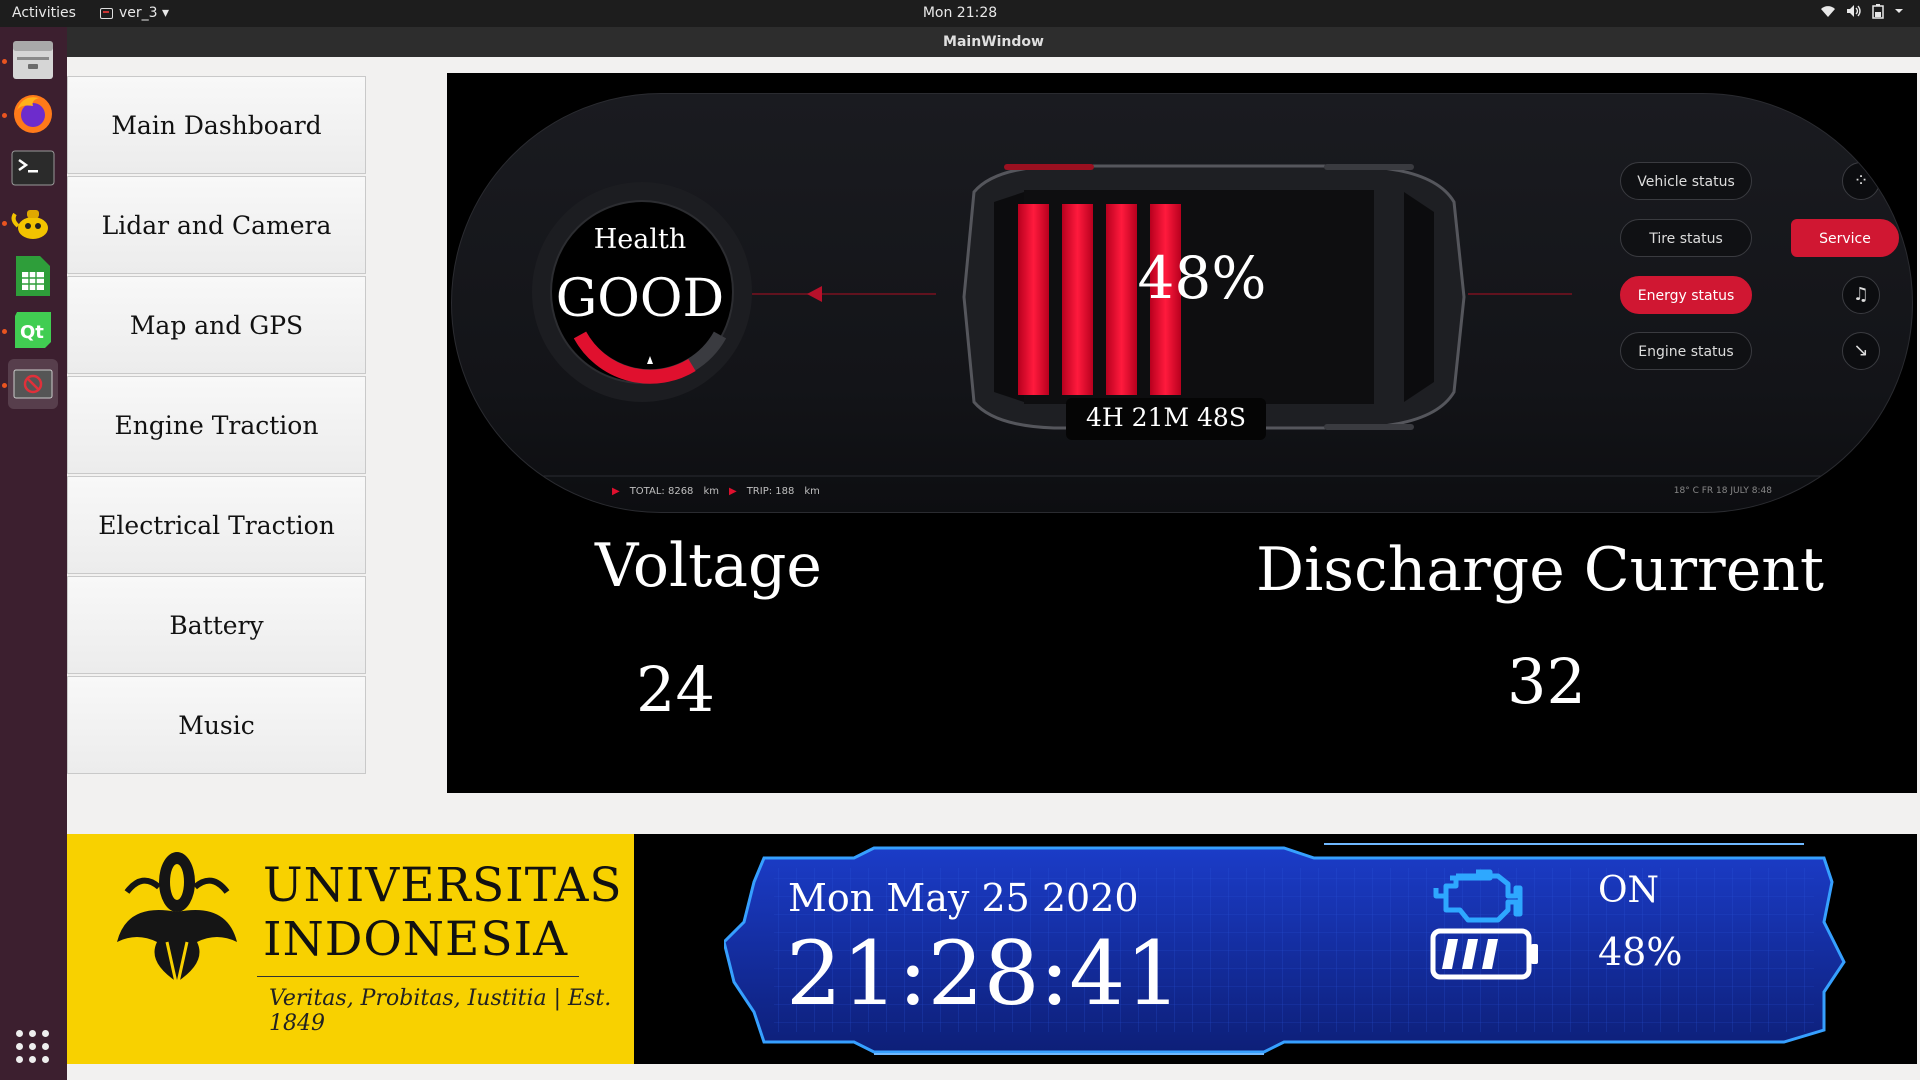  What do you see at coordinates (1275, 949) in the screenshot?
I see `hud-status-panel: Mon May 25 2020 21:28:41 ON 48%` at bounding box center [1275, 949].